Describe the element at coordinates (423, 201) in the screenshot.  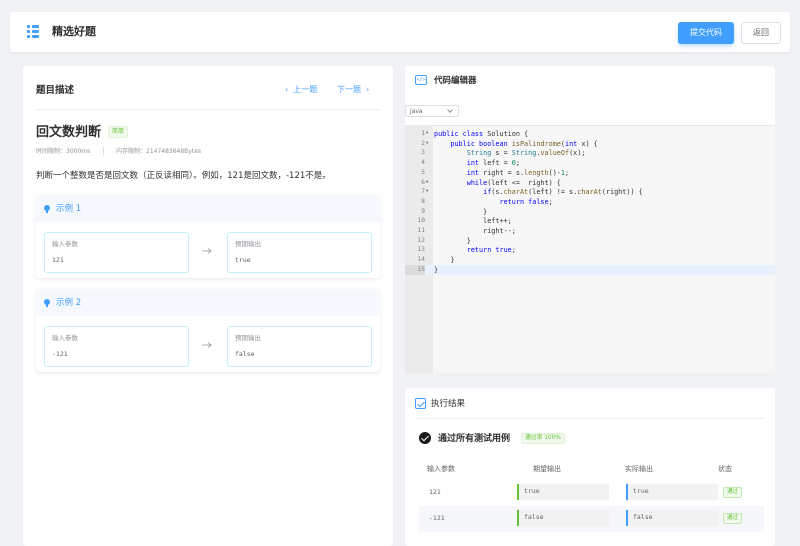
I see `line-number: 8` at that location.